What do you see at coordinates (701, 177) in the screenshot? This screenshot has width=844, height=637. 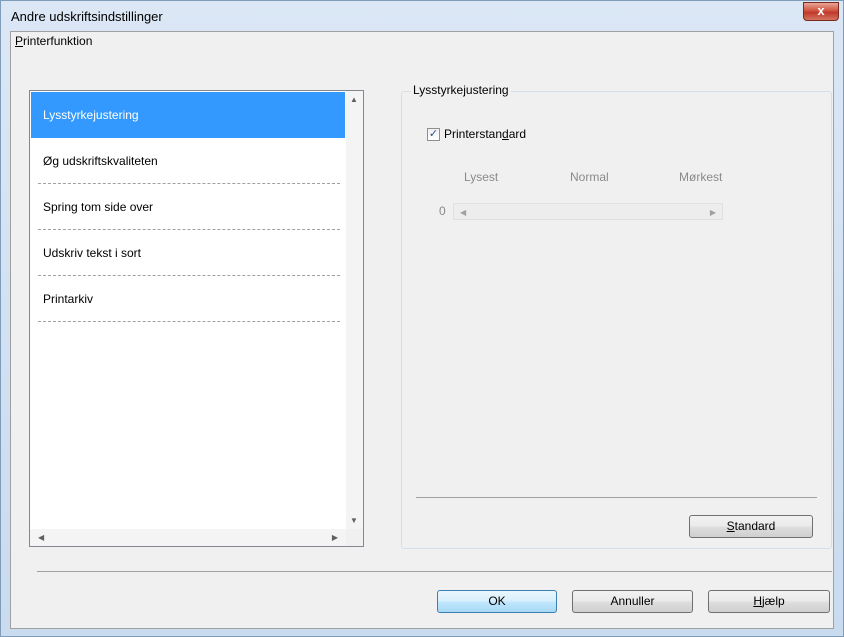 I see `scale-label-darkest: Mørkest` at bounding box center [701, 177].